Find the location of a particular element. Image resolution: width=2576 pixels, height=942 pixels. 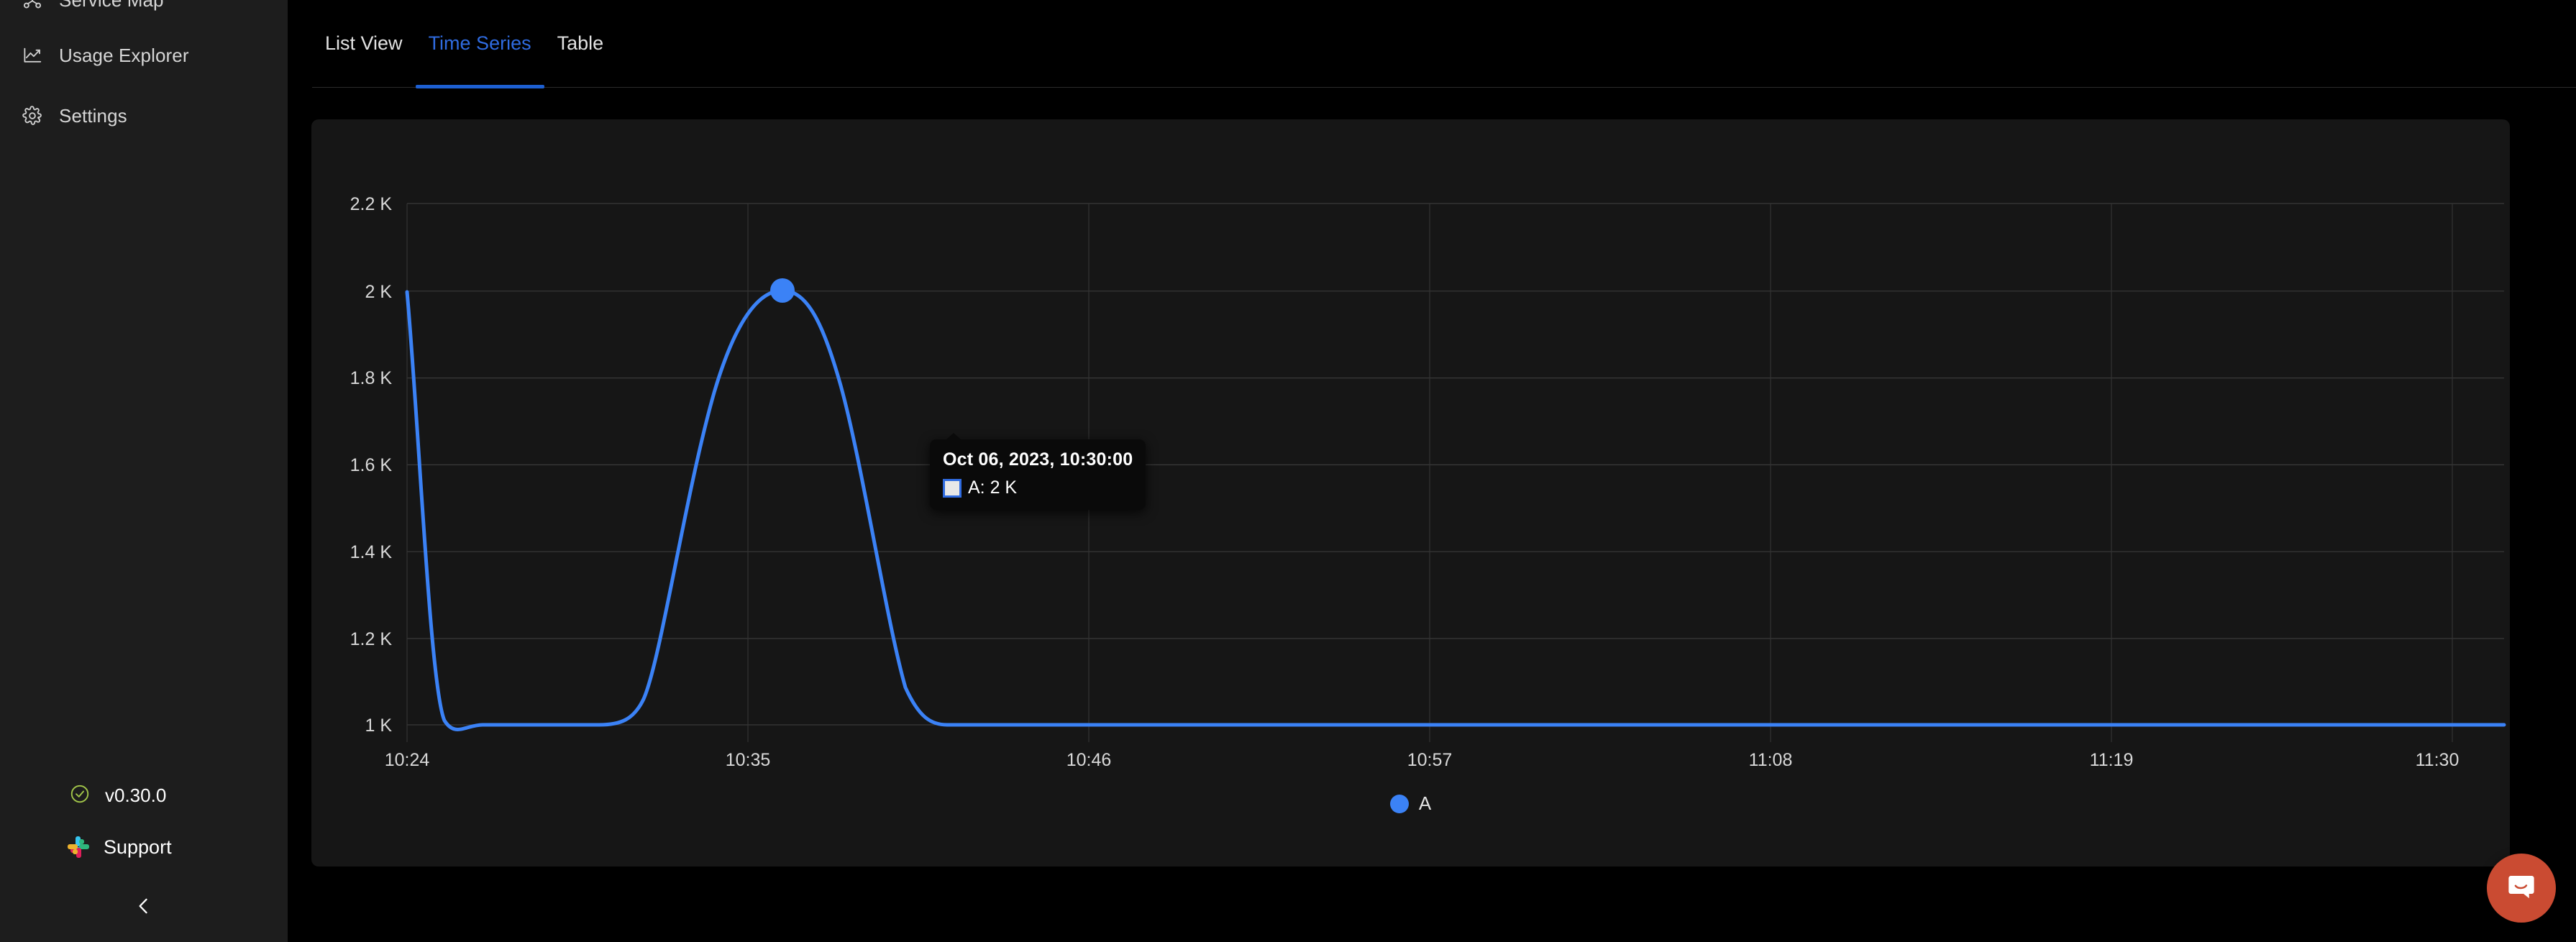

sidebar-nav: Service Map Usage Explorer is located at coordinates (144, 69).